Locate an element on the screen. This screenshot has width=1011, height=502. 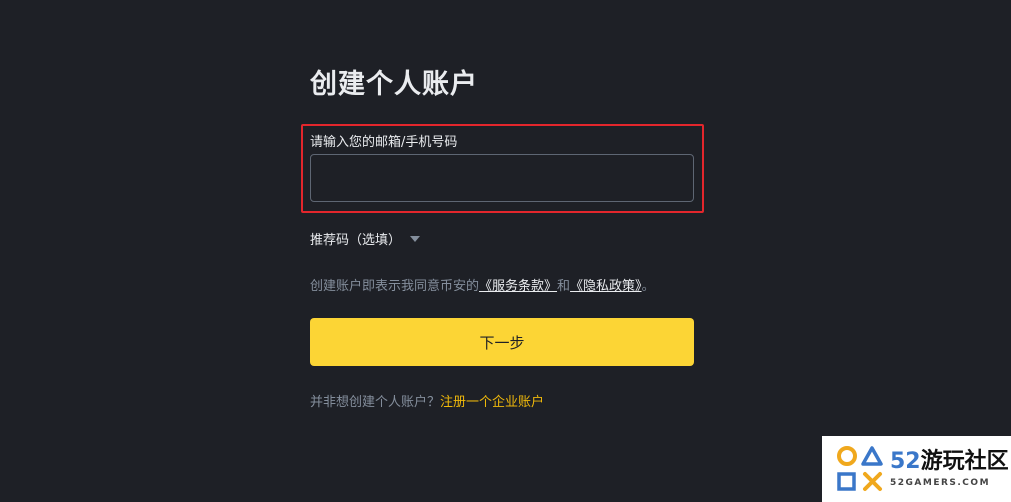
terms-prefix: 创建账户即表示我同意币安的 is located at coordinates (395, 286).